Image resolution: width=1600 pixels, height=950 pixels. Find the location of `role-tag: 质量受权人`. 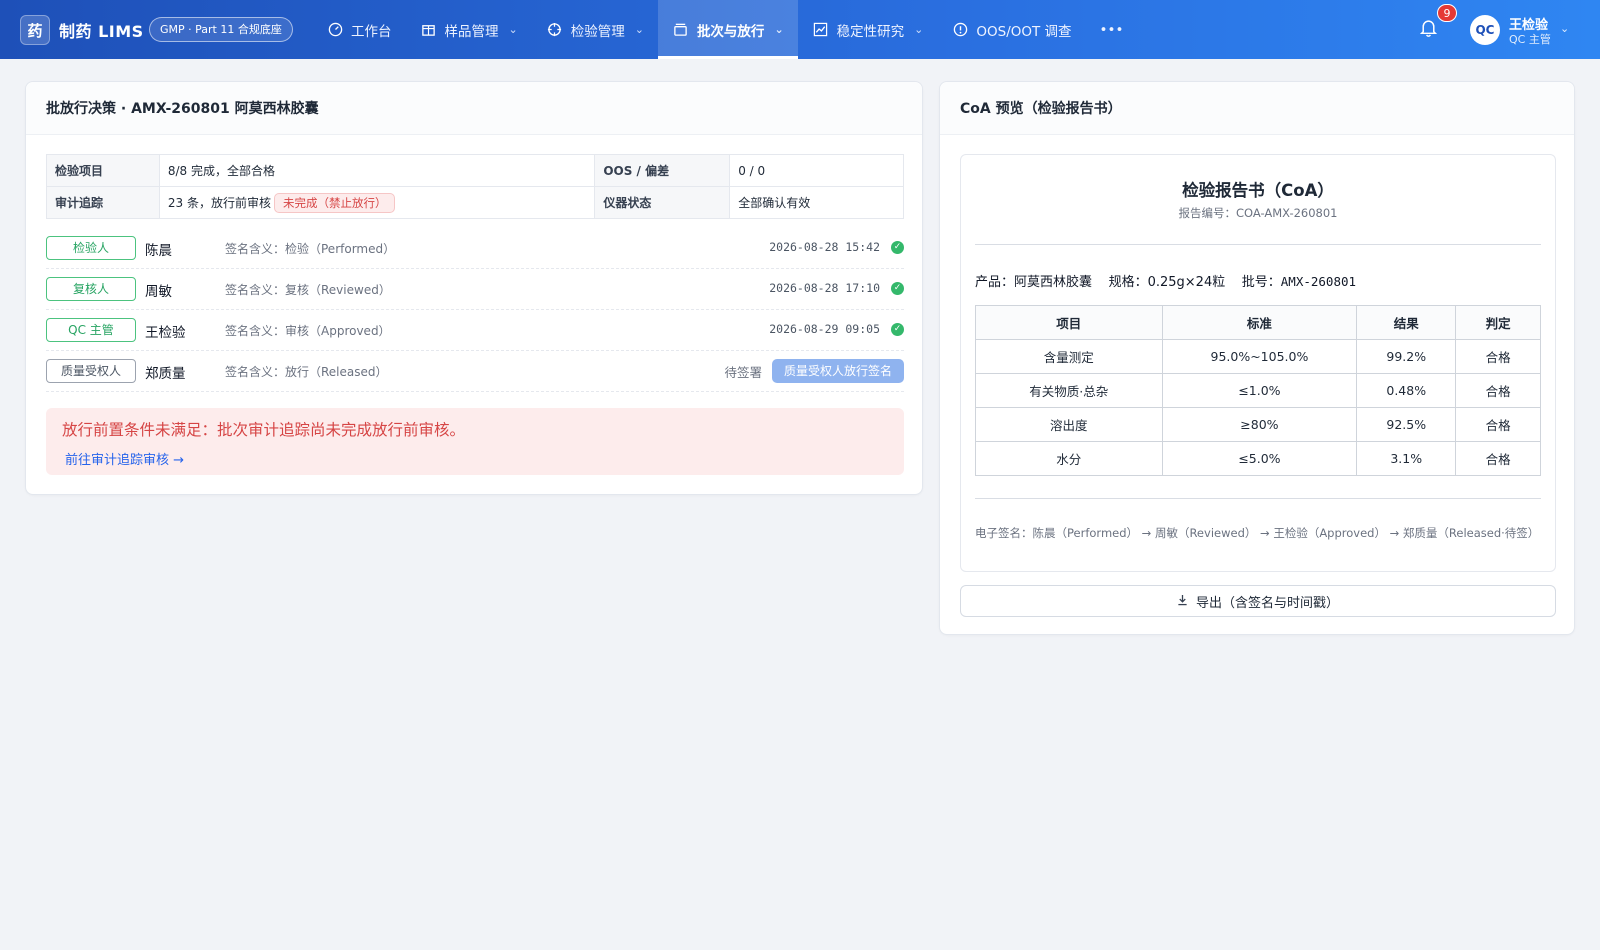

role-tag: 质量受权人 is located at coordinates (91, 371).